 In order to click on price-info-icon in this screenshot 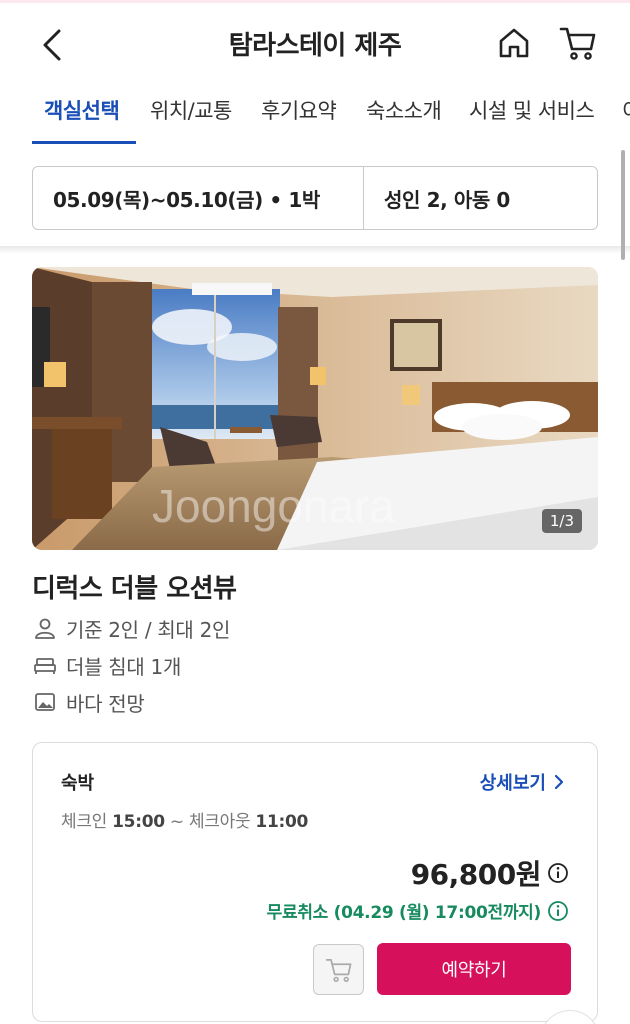, I will do `click(558, 873)`.